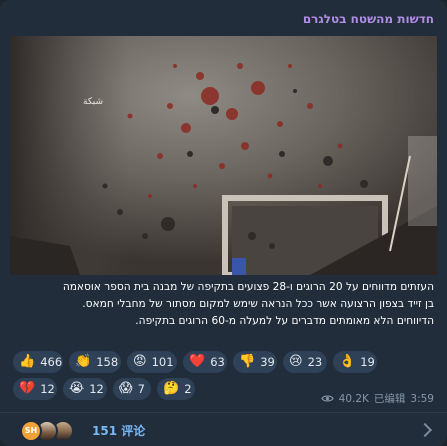 This screenshot has height=446, width=447. I want to click on angry-face-icon: 😡, so click(140, 361).